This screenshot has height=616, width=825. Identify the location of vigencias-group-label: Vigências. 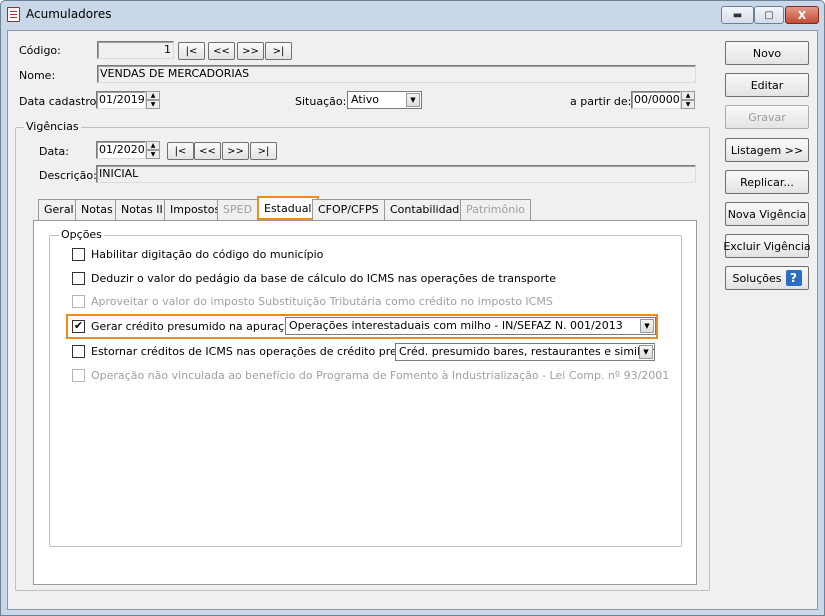
(52, 126).